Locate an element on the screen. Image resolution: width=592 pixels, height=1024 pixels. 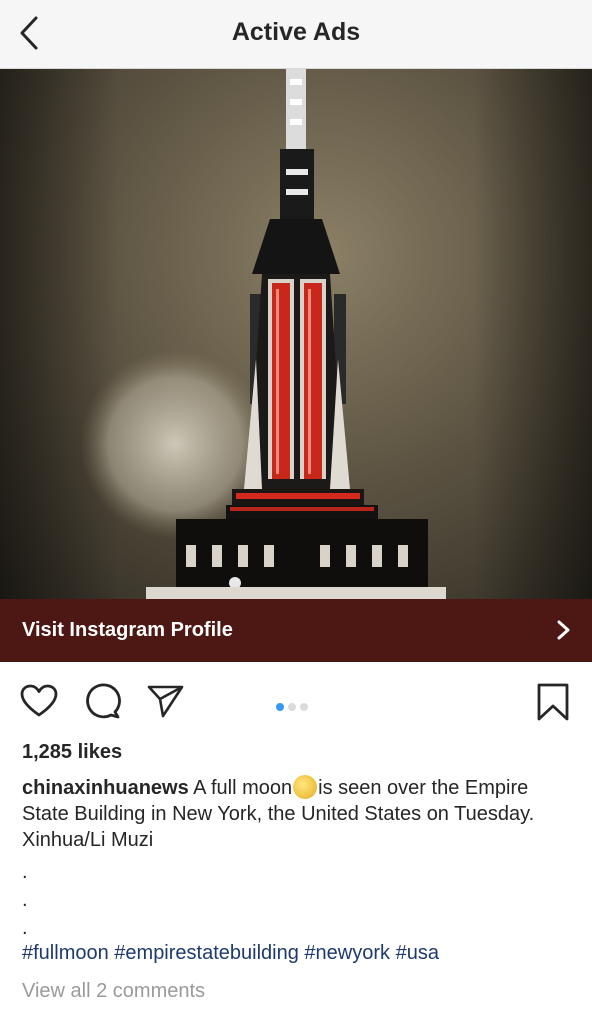
share-button is located at coordinates (165, 703).